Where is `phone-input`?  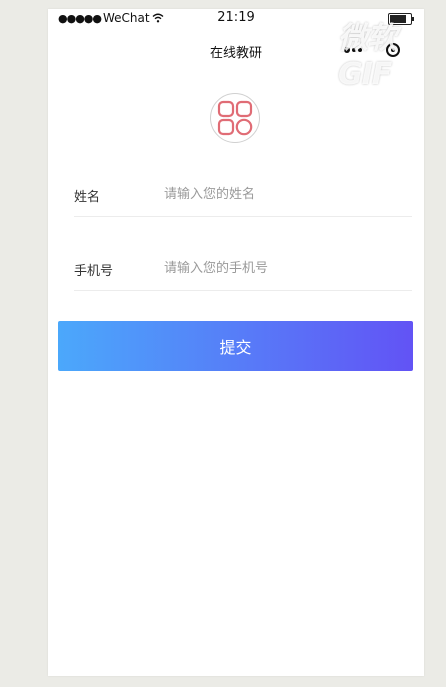 phone-input is located at coordinates (284, 268).